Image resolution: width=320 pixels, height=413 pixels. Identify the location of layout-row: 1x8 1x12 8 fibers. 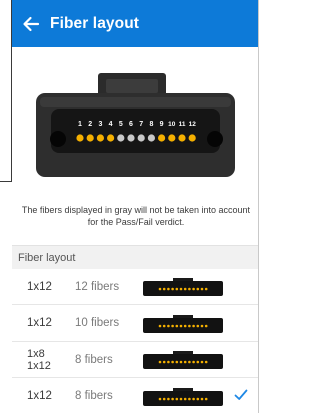
(135, 360).